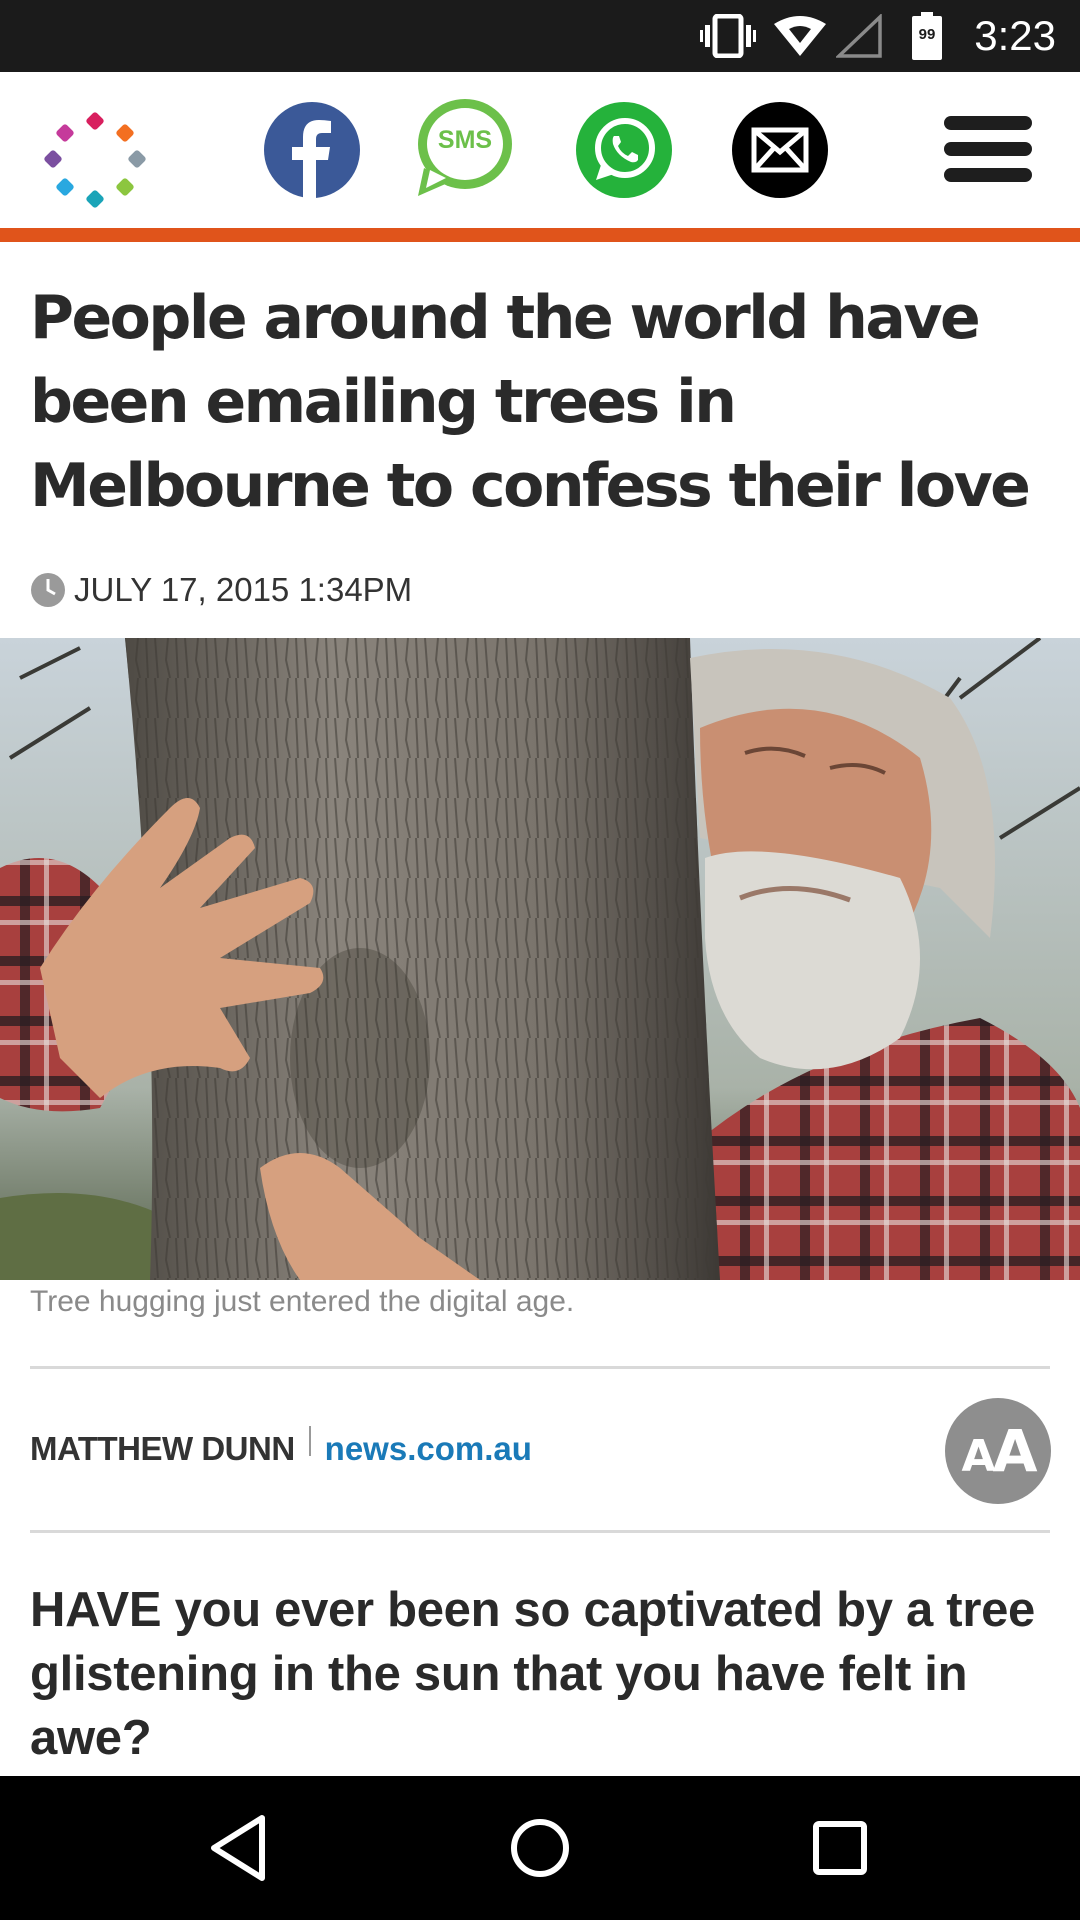 This screenshot has width=1080, height=1920. What do you see at coordinates (162, 1449) in the screenshot?
I see `author-name: MATTHEW DUNN` at bounding box center [162, 1449].